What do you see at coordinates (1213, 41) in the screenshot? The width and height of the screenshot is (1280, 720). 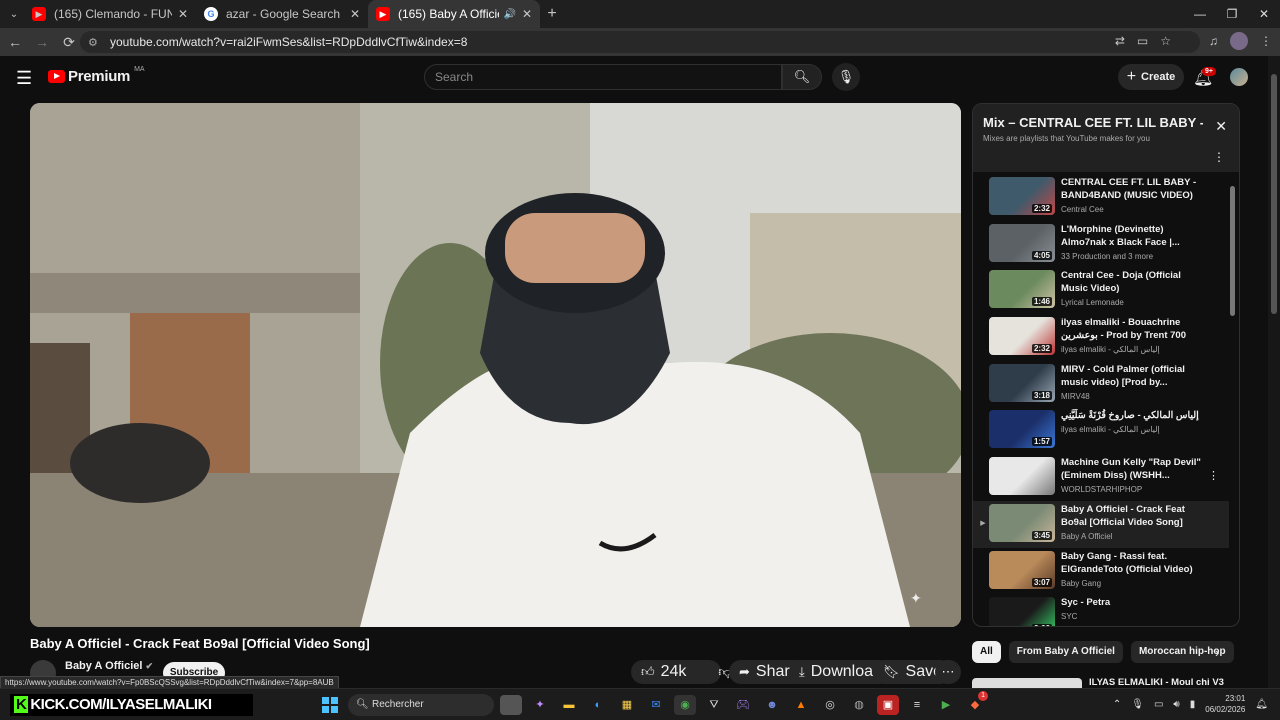 I see `media-control-icon: ♫` at bounding box center [1213, 41].